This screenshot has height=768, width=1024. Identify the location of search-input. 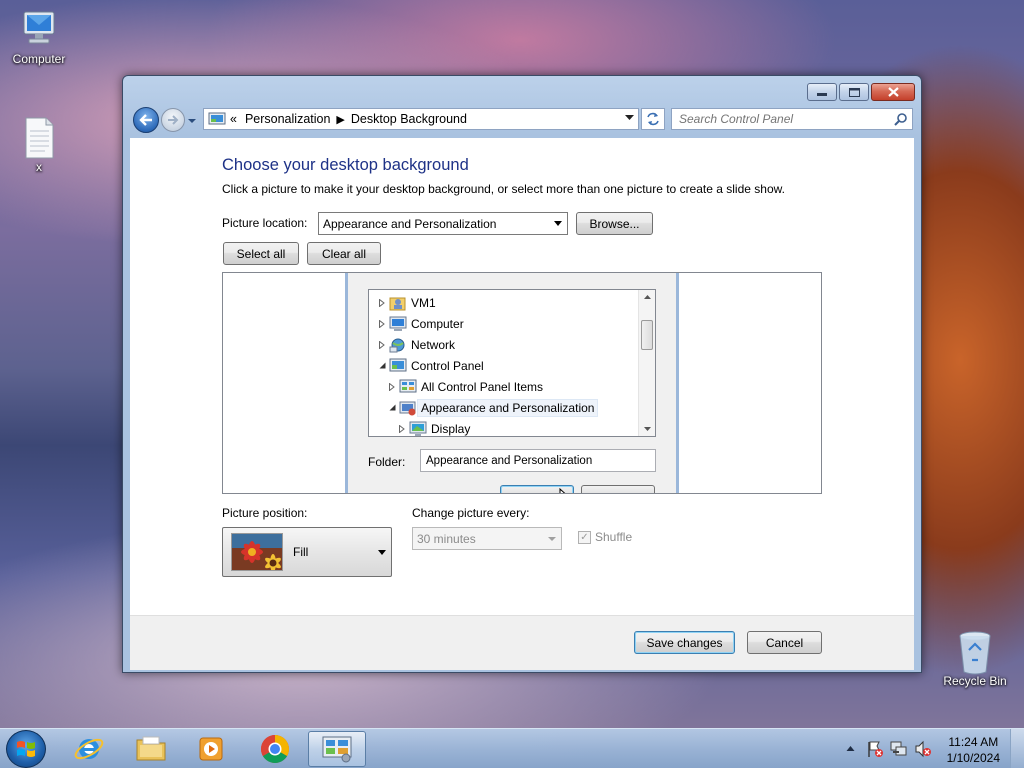
(777, 119).